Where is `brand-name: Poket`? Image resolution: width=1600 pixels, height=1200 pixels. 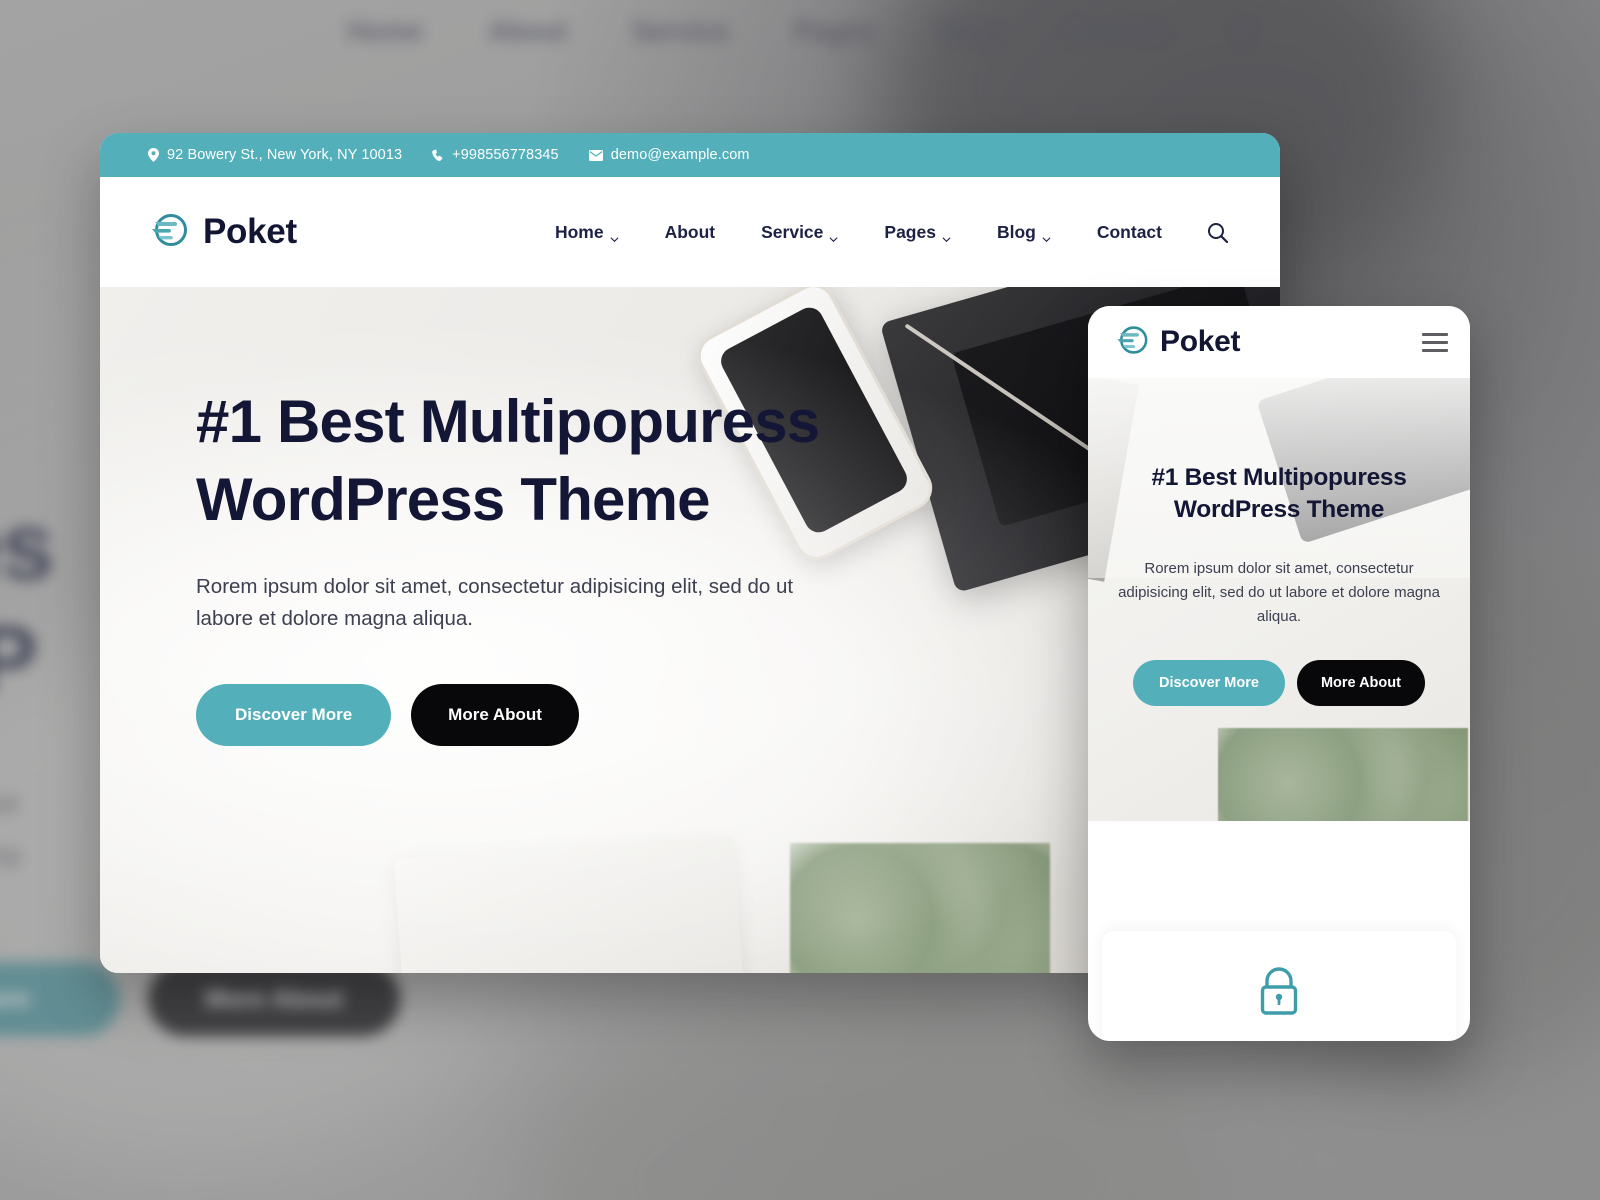
brand-name: Poket is located at coordinates (250, 231).